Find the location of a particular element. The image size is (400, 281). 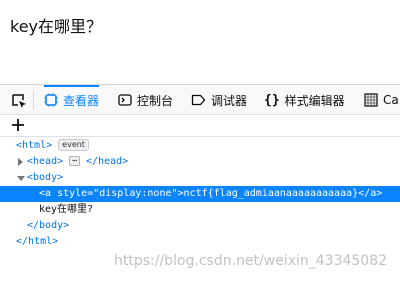

flag-text: nctf{flag_admiaanaaaaaaaaaaa} is located at coordinates (271, 193).